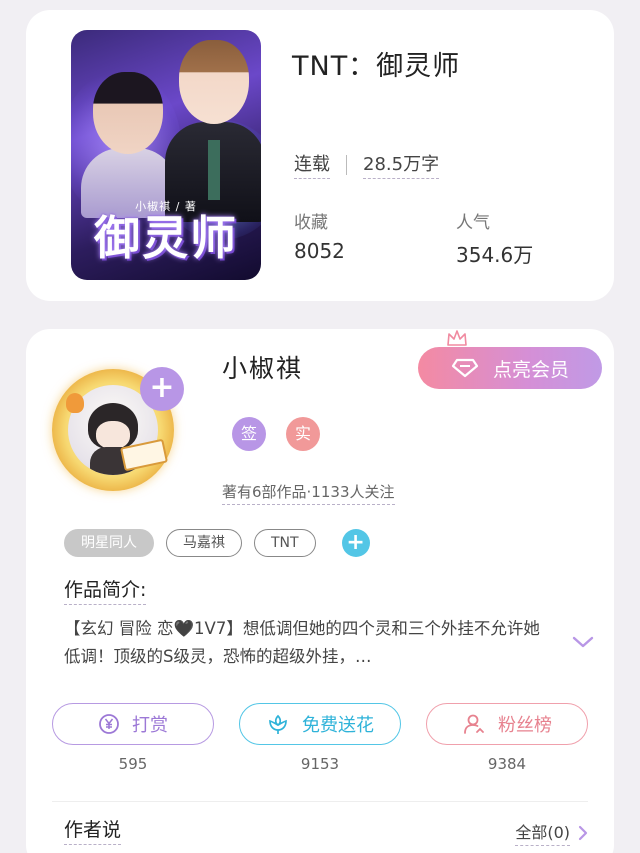 The image size is (640, 853). I want to click on favorites-label: 收藏, so click(311, 223).